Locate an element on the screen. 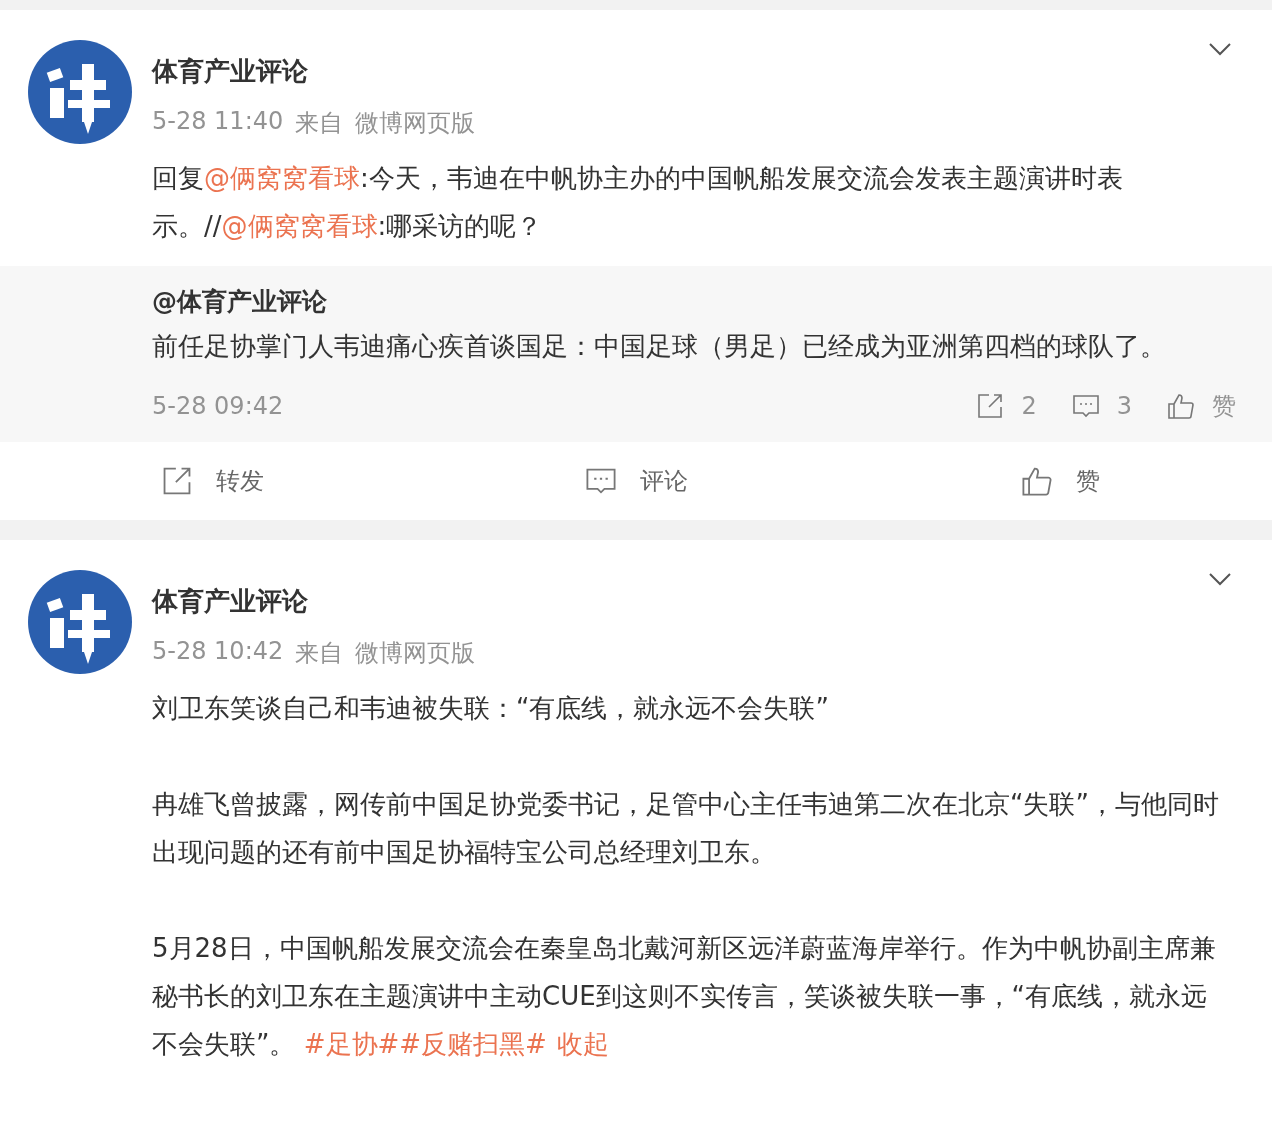 This screenshot has width=1272, height=1142. comment-button: 评论 is located at coordinates (636, 481).